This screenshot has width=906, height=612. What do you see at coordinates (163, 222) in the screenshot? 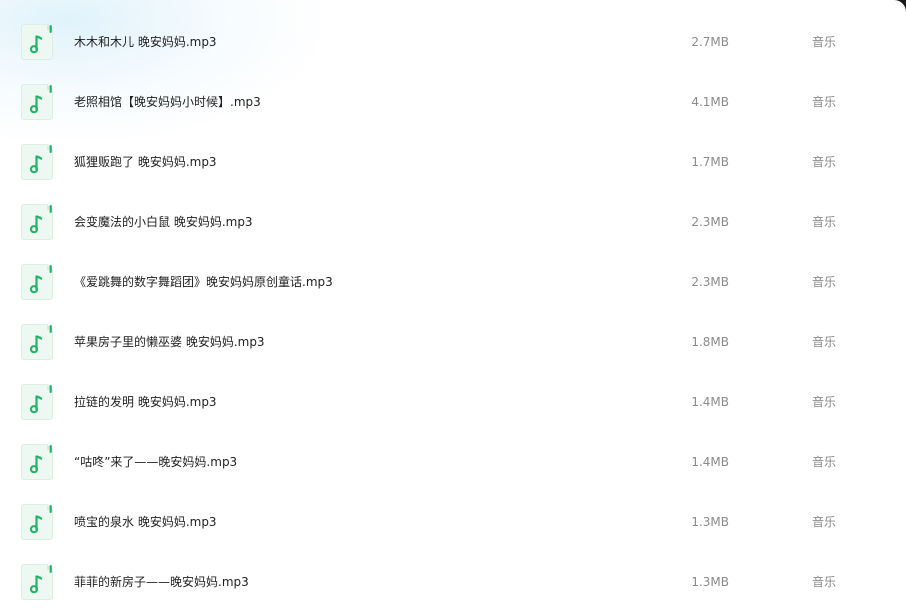
I see `file-name: 会变魔法的小白鼠 晚安妈妈.mp3` at bounding box center [163, 222].